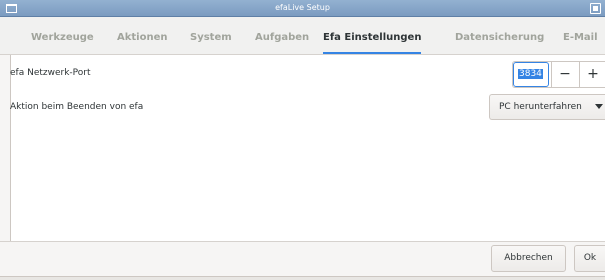 Image resolution: width=605 pixels, height=280 pixels. I want to click on tab-efa-einstellungen: Efa Einstellungen, so click(372, 36).